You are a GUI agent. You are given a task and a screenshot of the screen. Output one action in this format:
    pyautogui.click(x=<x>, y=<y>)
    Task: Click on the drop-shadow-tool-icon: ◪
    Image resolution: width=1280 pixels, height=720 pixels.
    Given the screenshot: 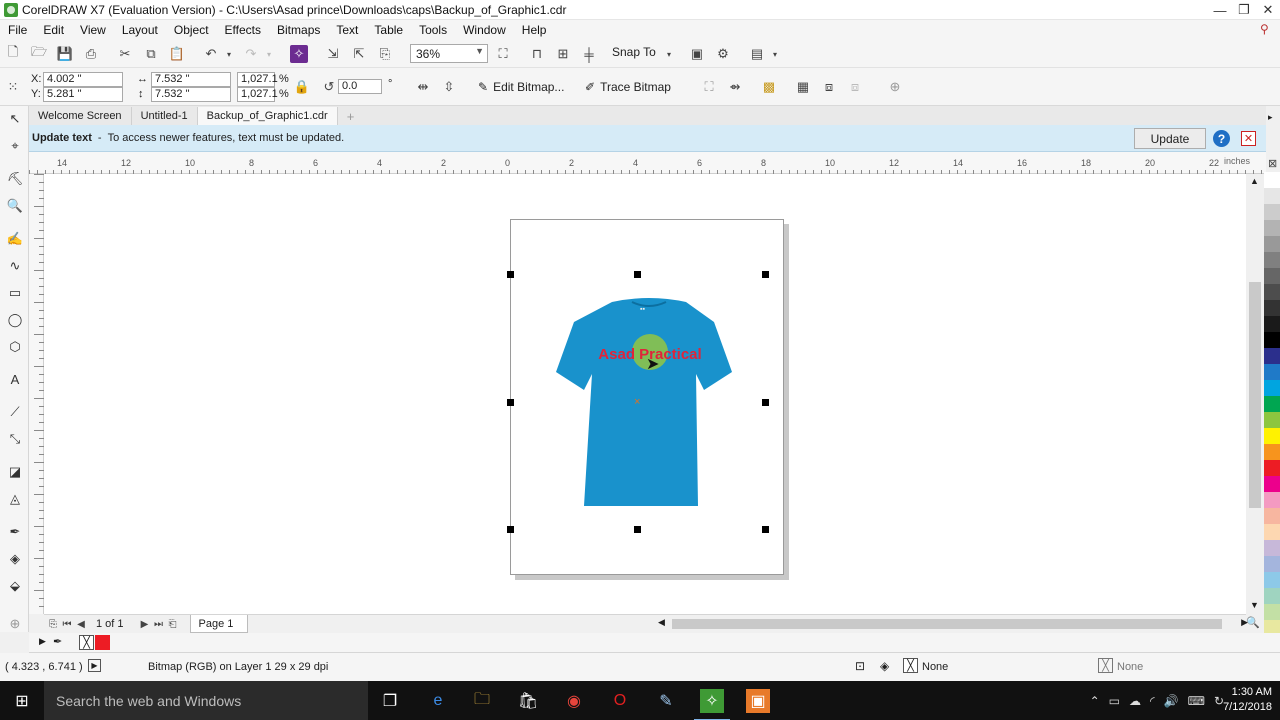 What is the action you would take?
    pyautogui.click(x=15, y=472)
    